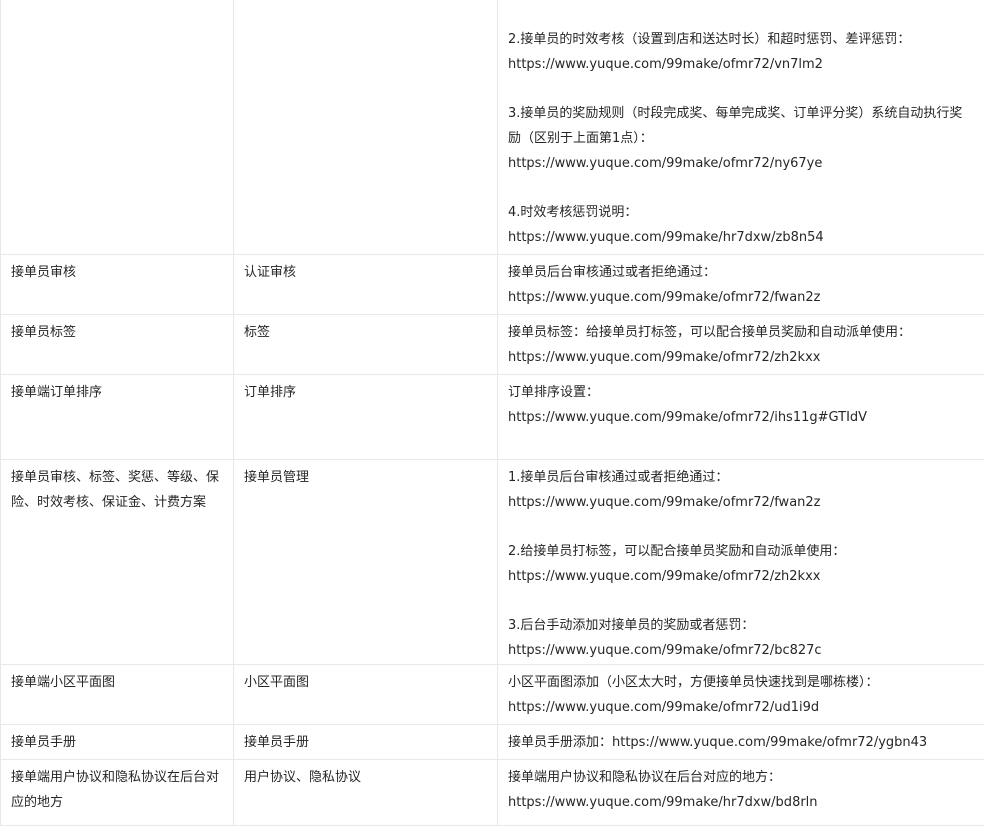 The height and width of the screenshot is (826, 984). I want to click on feature-cell: 接单员标签, so click(117, 345).